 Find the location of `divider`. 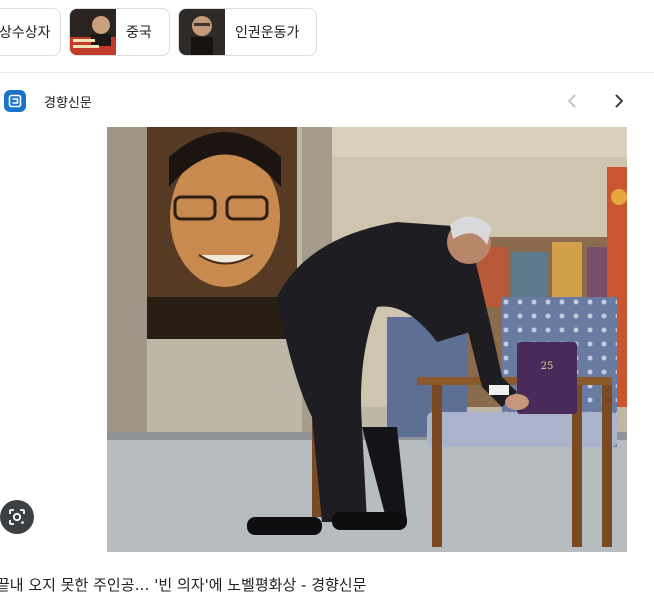

divider is located at coordinates (327, 72).